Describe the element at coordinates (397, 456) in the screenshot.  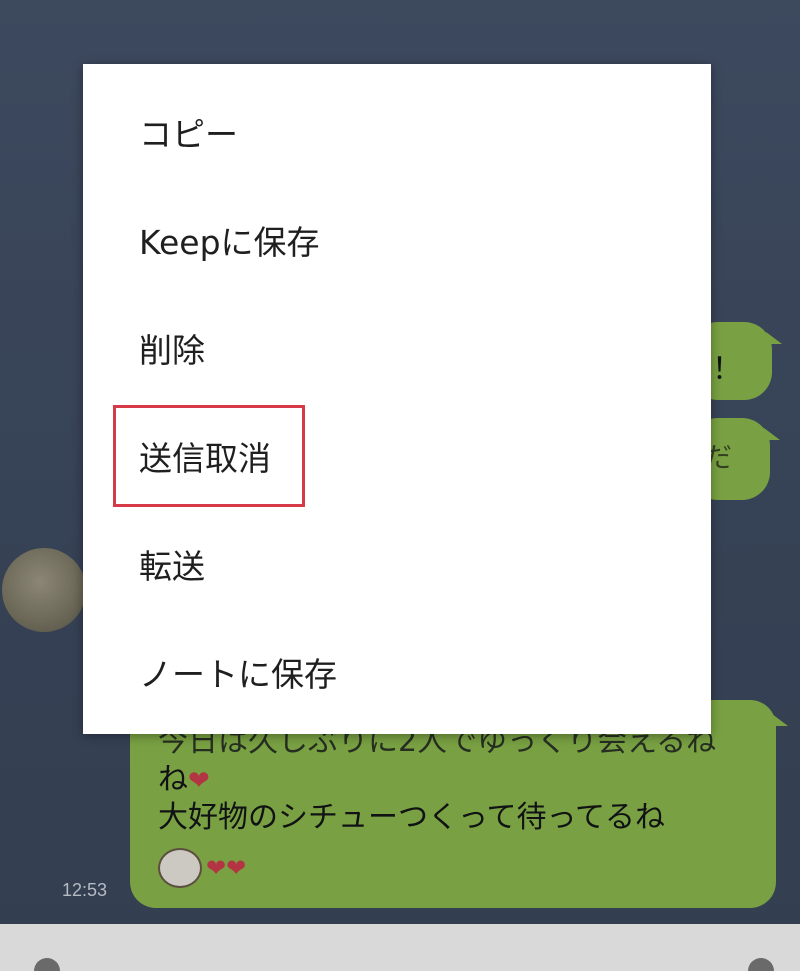
I see `menu-item-unsend: 送信取消` at that location.